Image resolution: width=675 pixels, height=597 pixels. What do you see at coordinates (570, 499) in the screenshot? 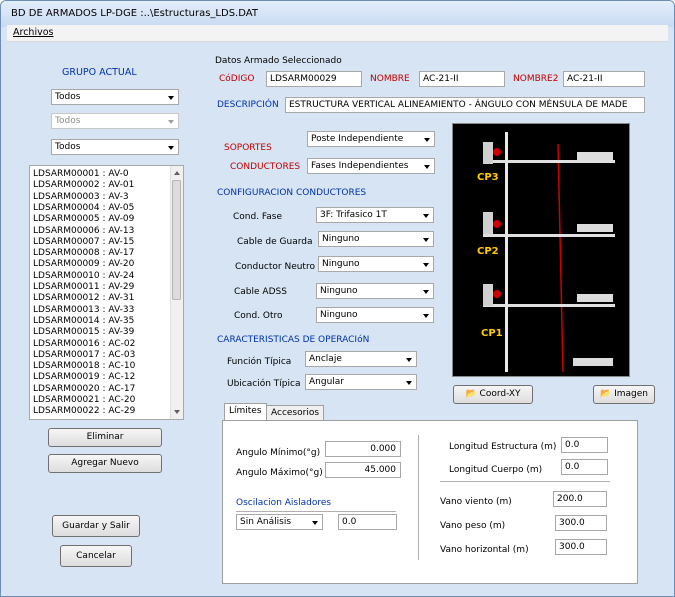
I see `vano-viento-value: 200.0` at bounding box center [570, 499].